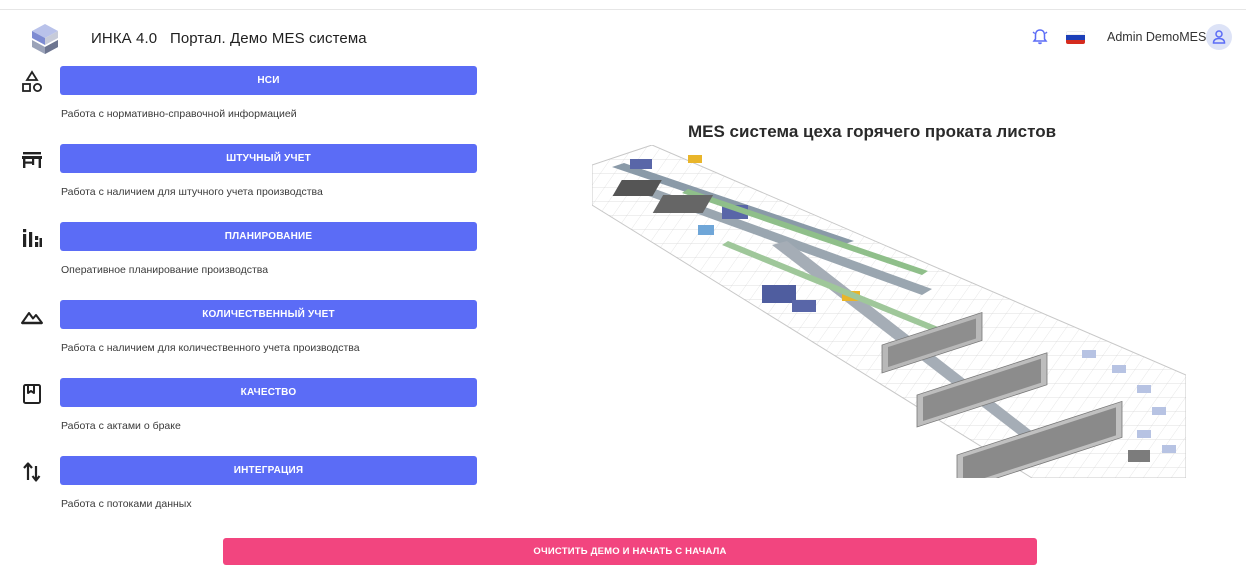 This screenshot has height=565, width=1246. I want to click on bookmark-book-icon, so click(32, 394).